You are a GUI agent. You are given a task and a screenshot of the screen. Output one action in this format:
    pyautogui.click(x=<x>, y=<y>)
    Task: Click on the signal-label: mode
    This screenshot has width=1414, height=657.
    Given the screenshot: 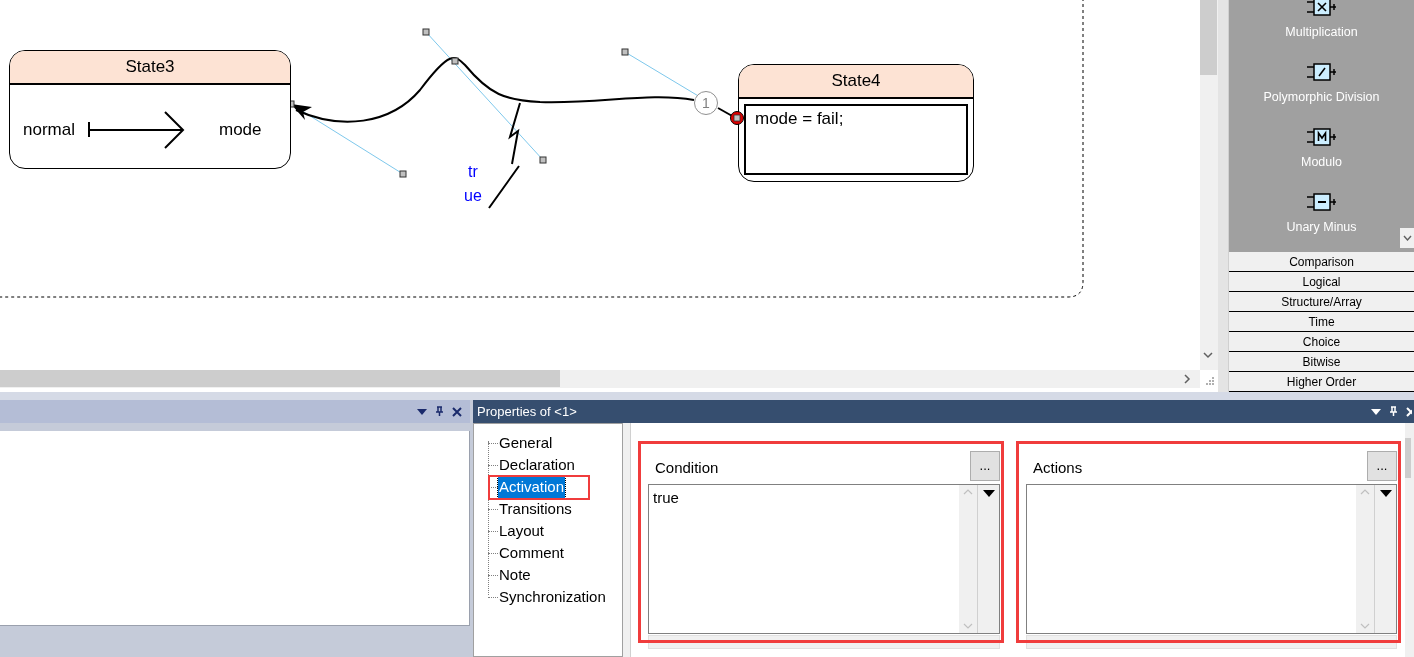 What is the action you would take?
    pyautogui.click(x=240, y=129)
    